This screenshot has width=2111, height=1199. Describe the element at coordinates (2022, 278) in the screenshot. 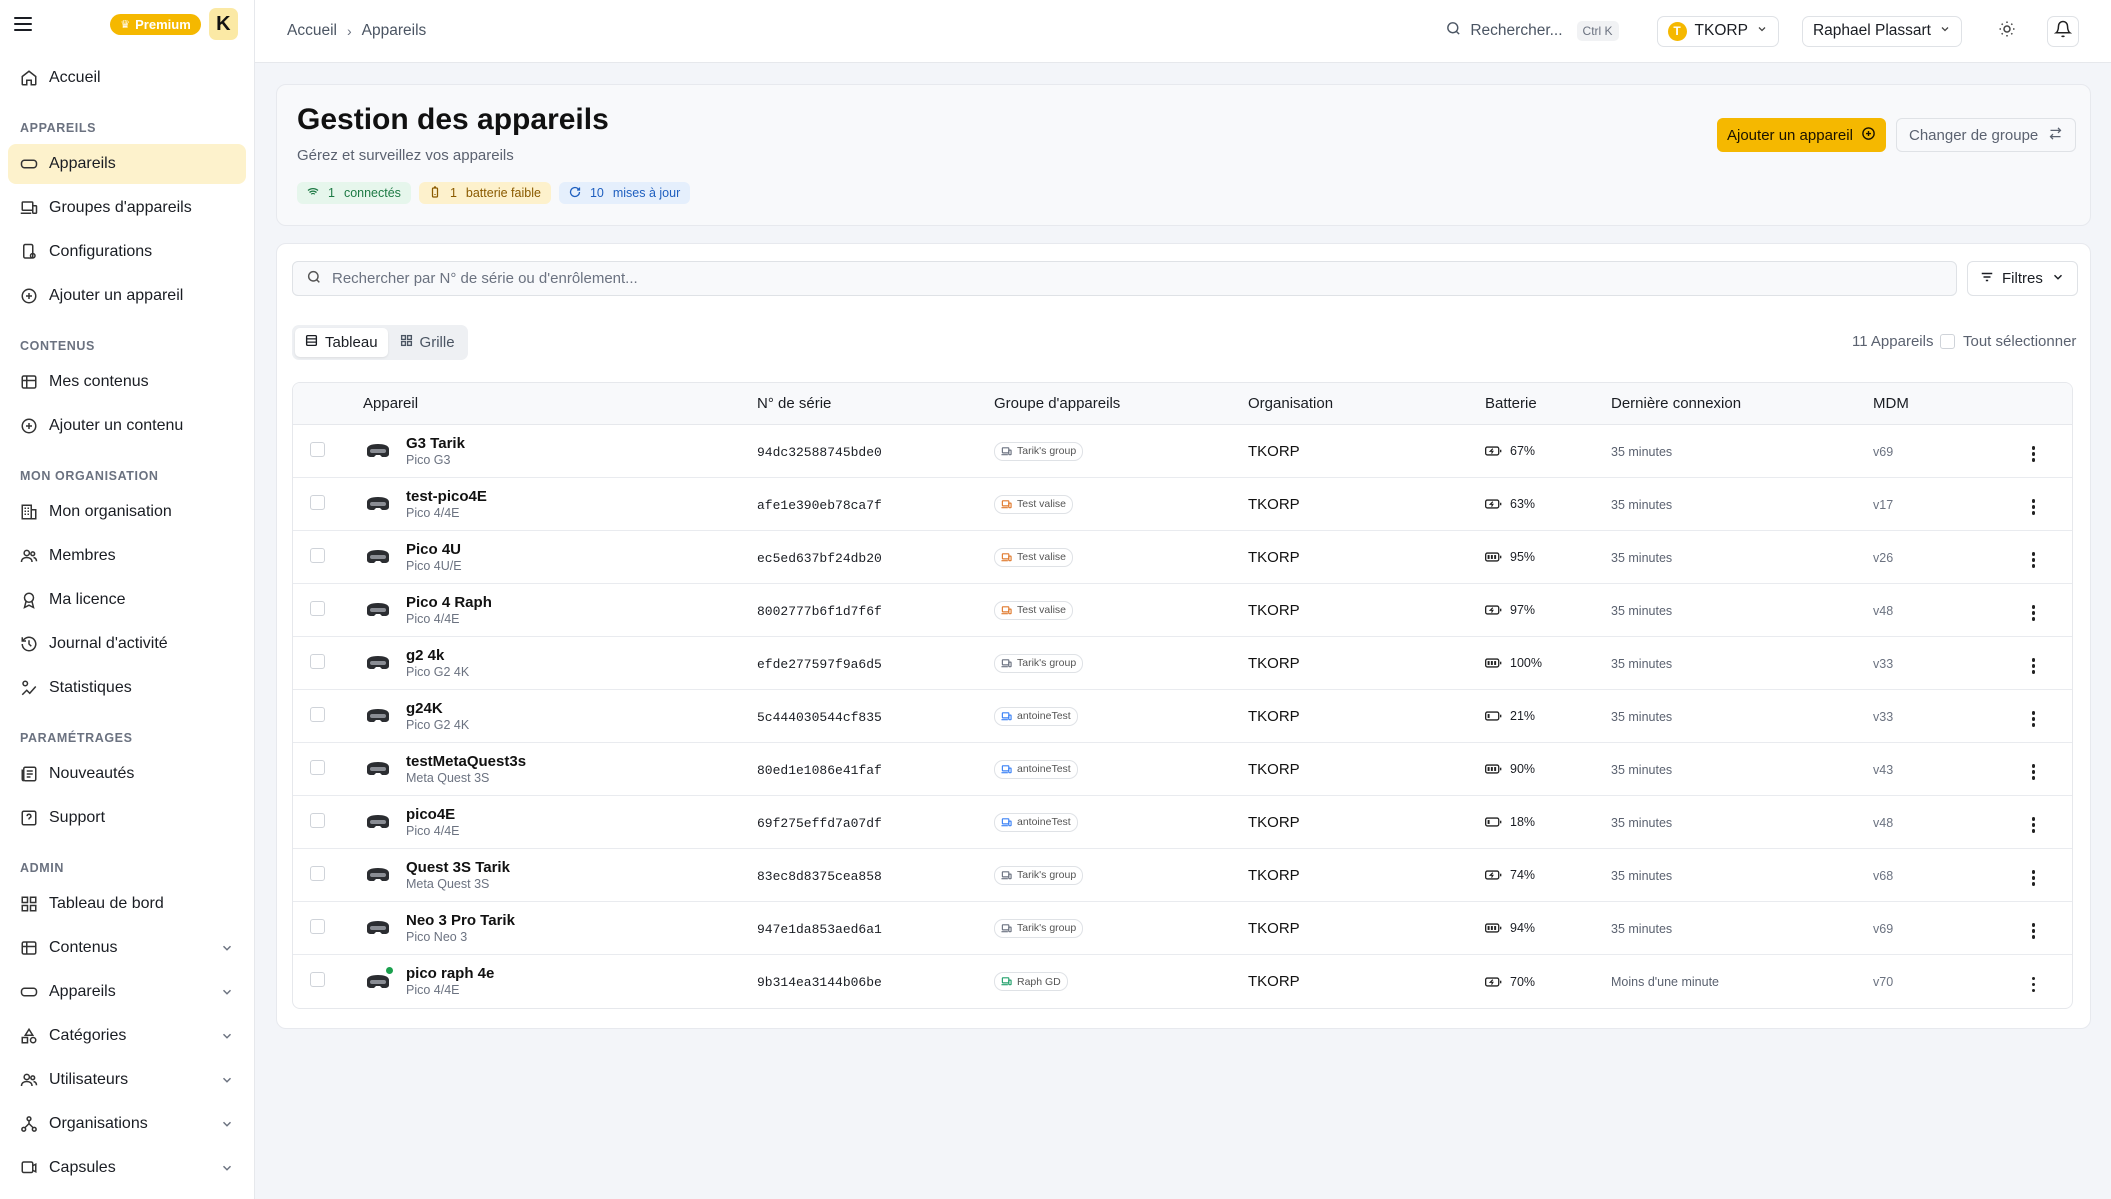

I see `filters-button: Filtres` at that location.